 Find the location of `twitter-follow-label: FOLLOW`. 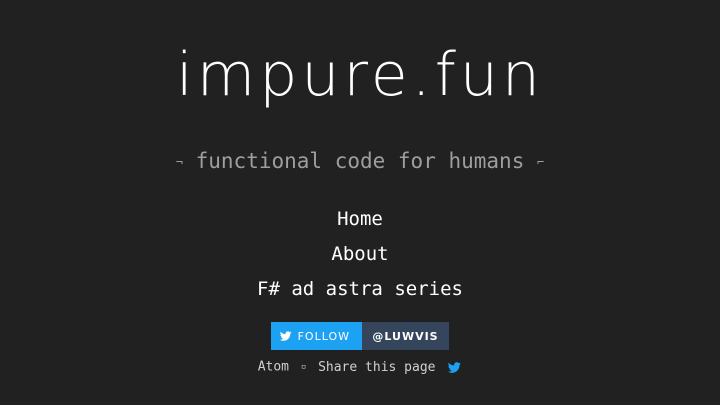

twitter-follow-label: FOLLOW is located at coordinates (323, 336).